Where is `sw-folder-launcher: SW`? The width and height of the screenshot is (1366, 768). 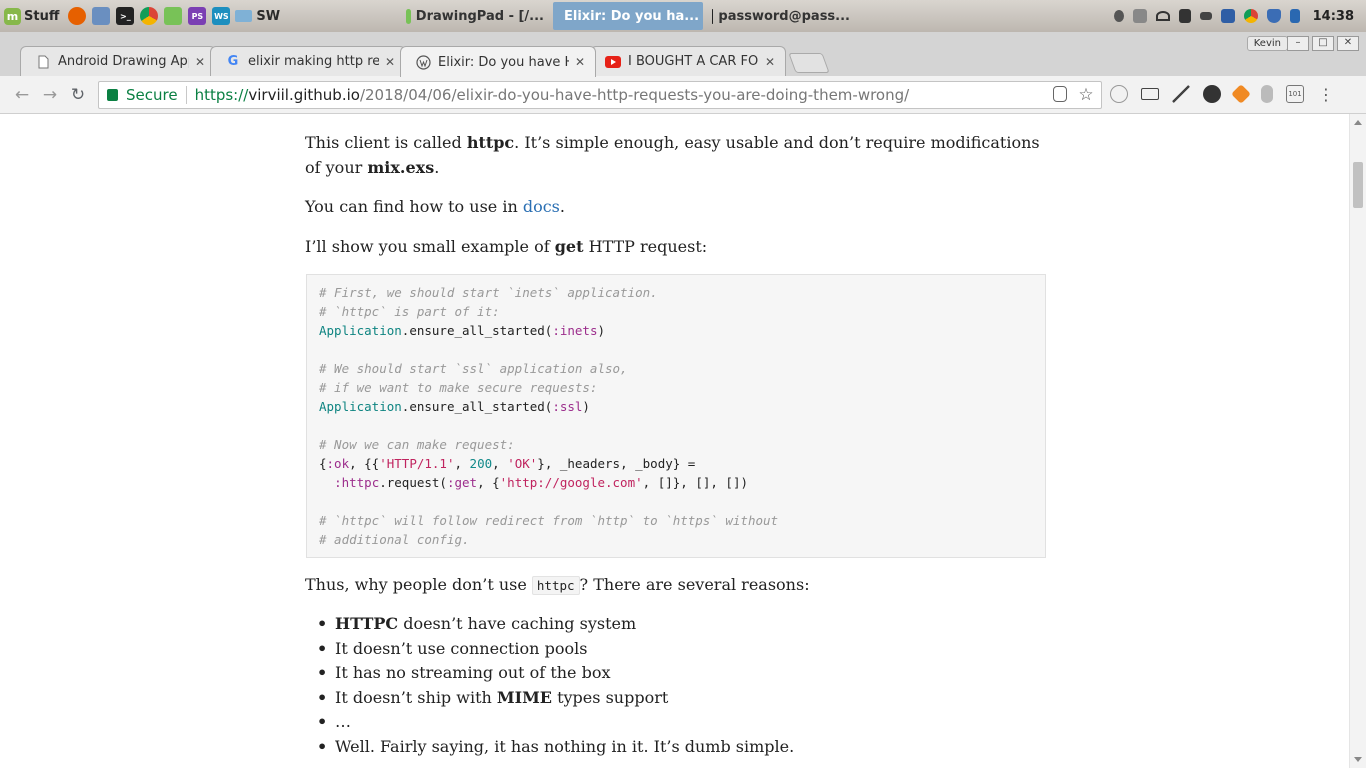 sw-folder-launcher: SW is located at coordinates (257, 16).